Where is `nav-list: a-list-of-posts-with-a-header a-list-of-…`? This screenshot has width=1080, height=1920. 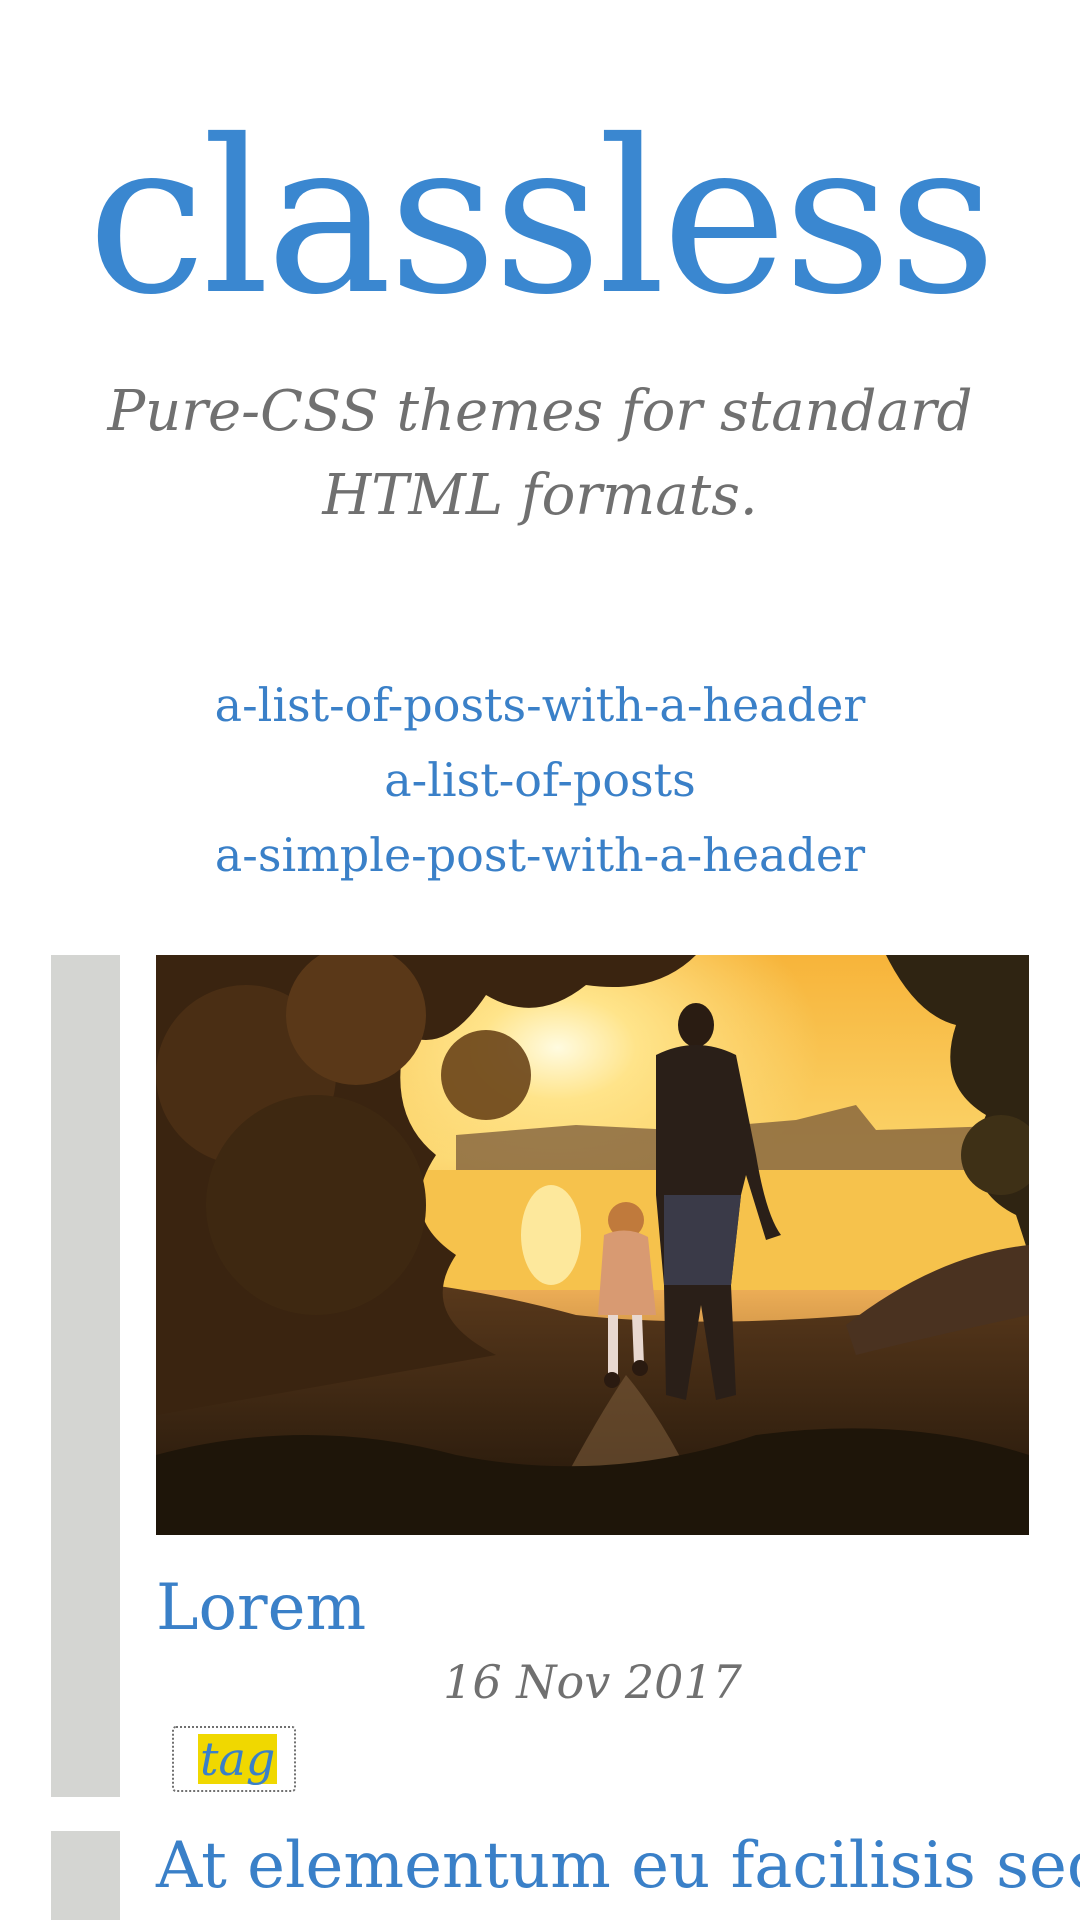 nav-list: a-list-of-posts-with-a-header a-list-of-… is located at coordinates (540, 780).